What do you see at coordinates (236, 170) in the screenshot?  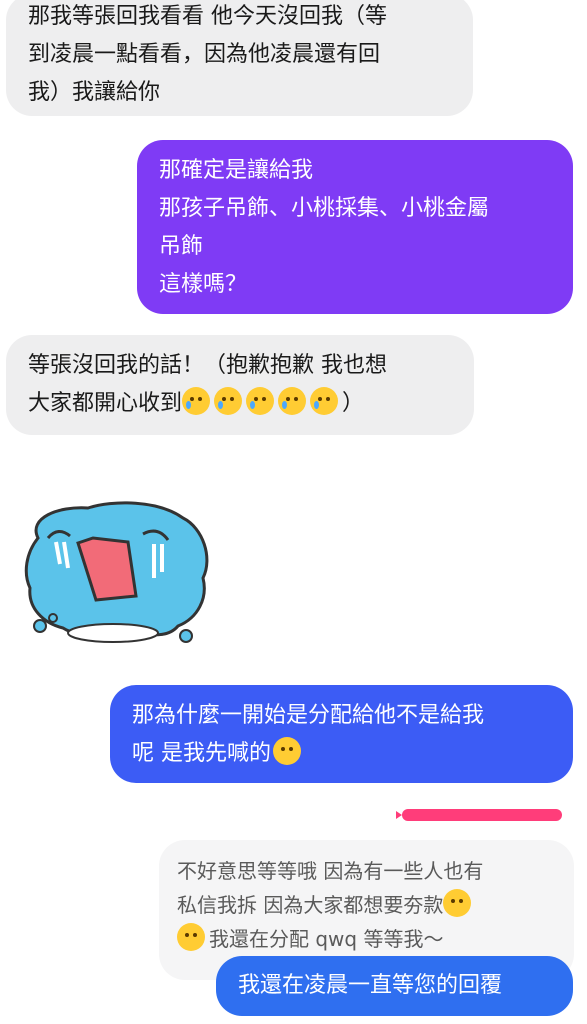 I see `message-text-line: 那確定是讓給我` at bounding box center [236, 170].